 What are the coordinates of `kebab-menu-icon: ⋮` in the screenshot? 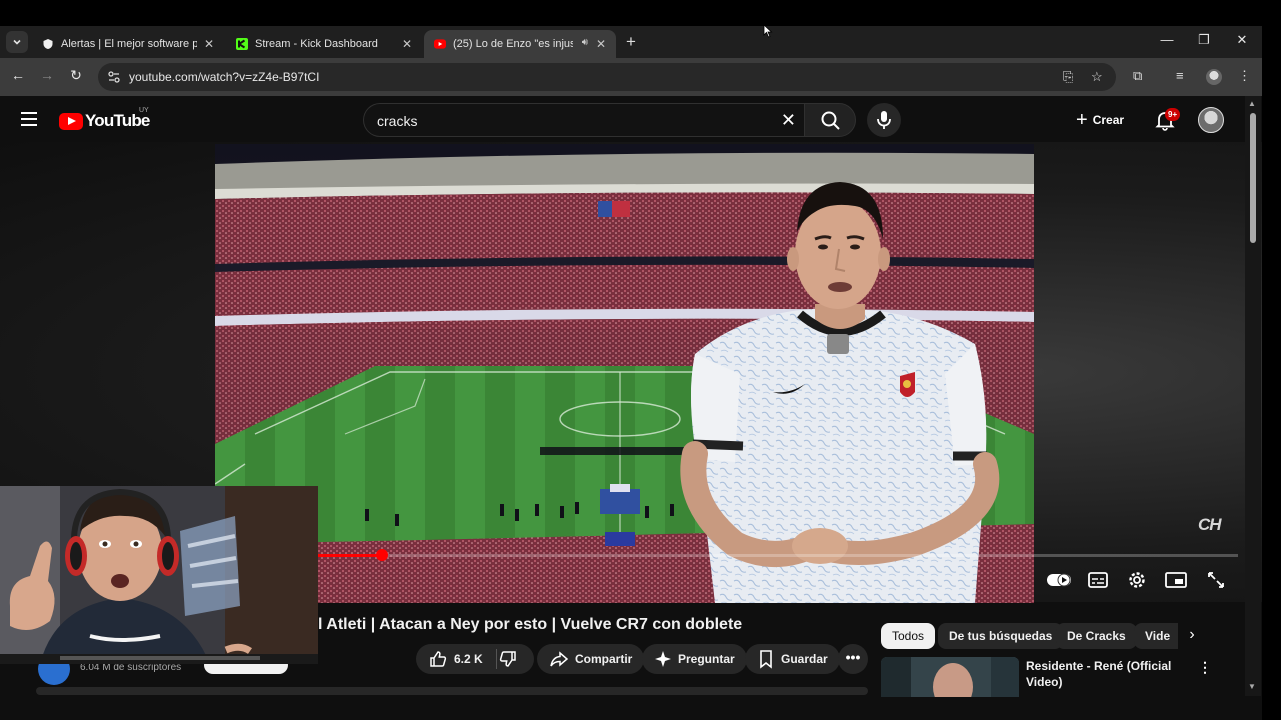 It's located at (1205, 667).